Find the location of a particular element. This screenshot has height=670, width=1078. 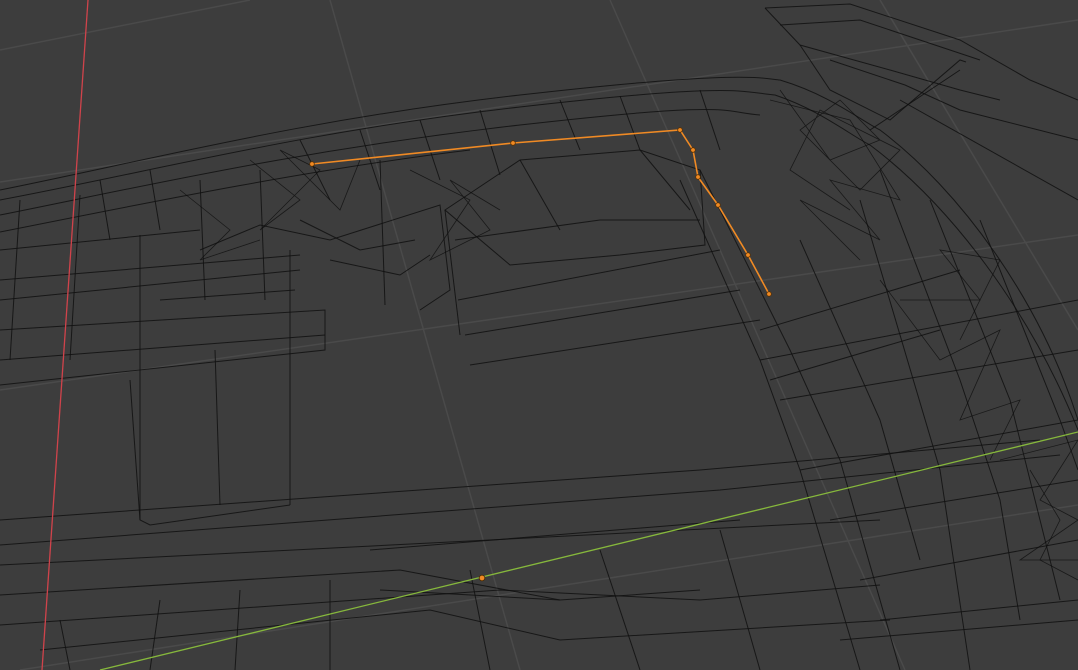

x-axis-line is located at coordinates (65, 335).